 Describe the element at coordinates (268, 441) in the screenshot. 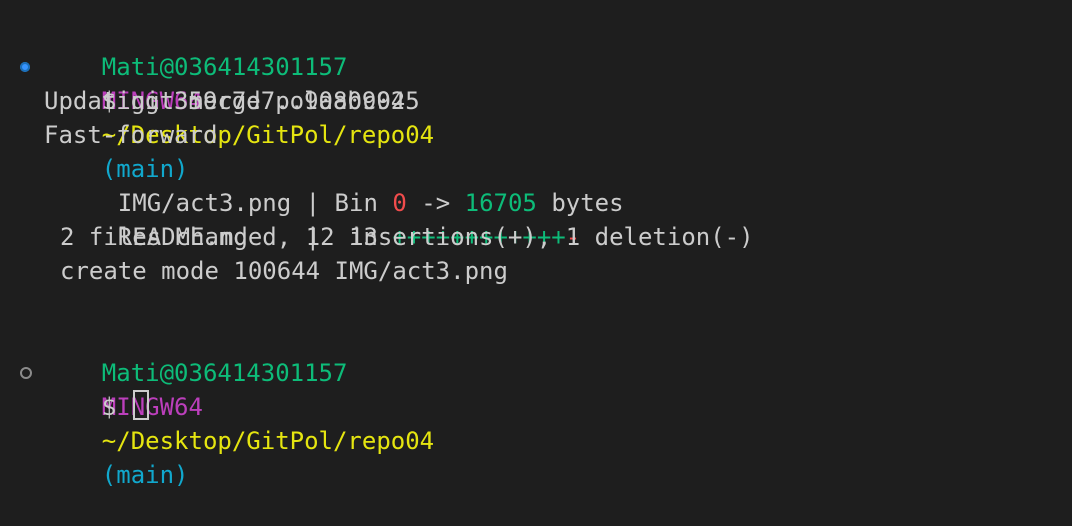

I see `prompt-path: ~/Desktop/GitPol/repo04` at that location.